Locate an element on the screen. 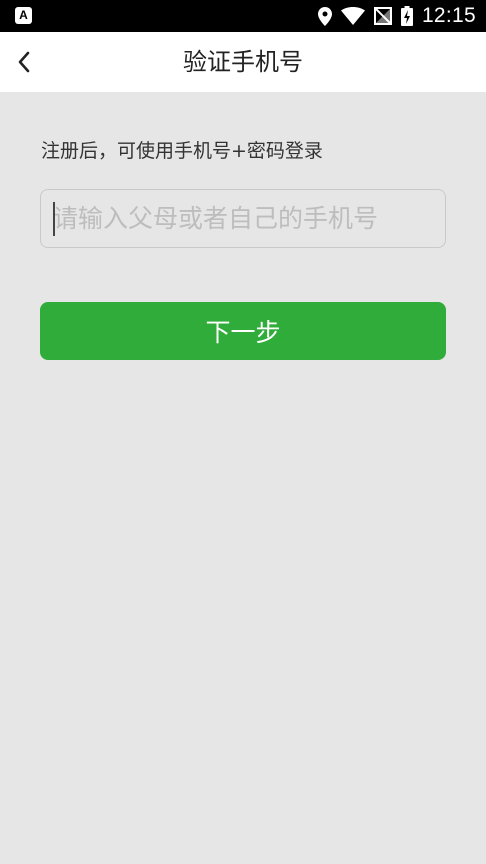 The image size is (486, 864). next-step-button: 下一步 is located at coordinates (243, 331).